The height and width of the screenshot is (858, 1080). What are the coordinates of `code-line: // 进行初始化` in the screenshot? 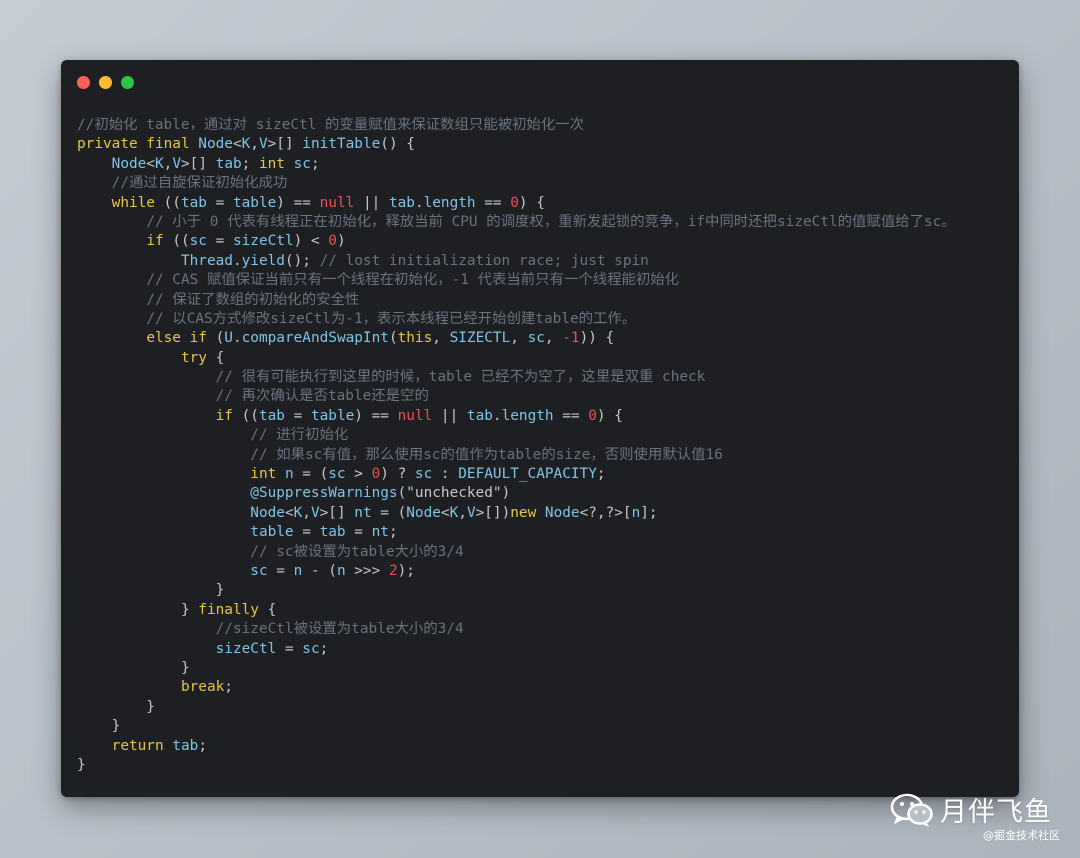 It's located at (516, 435).